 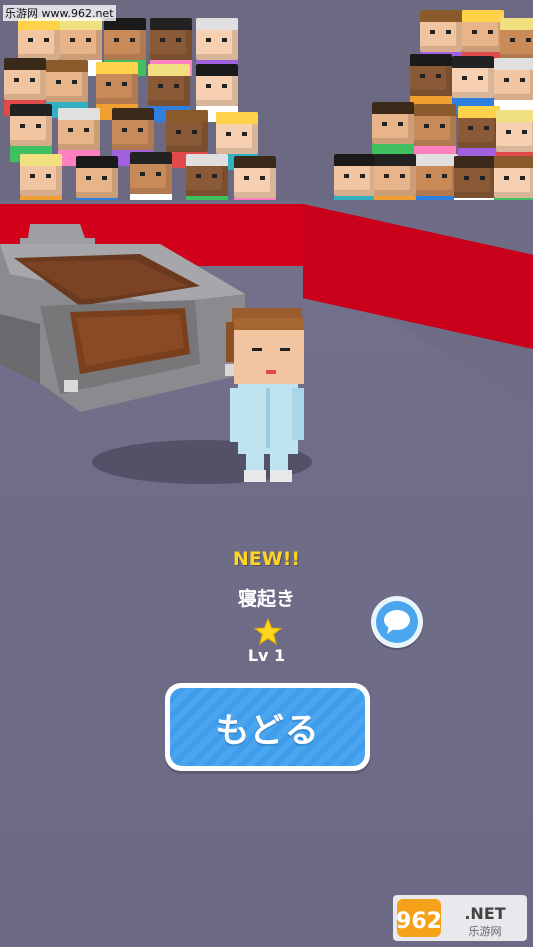 I want to click on unlocked-item-name: 寝起き, so click(x=266, y=599).